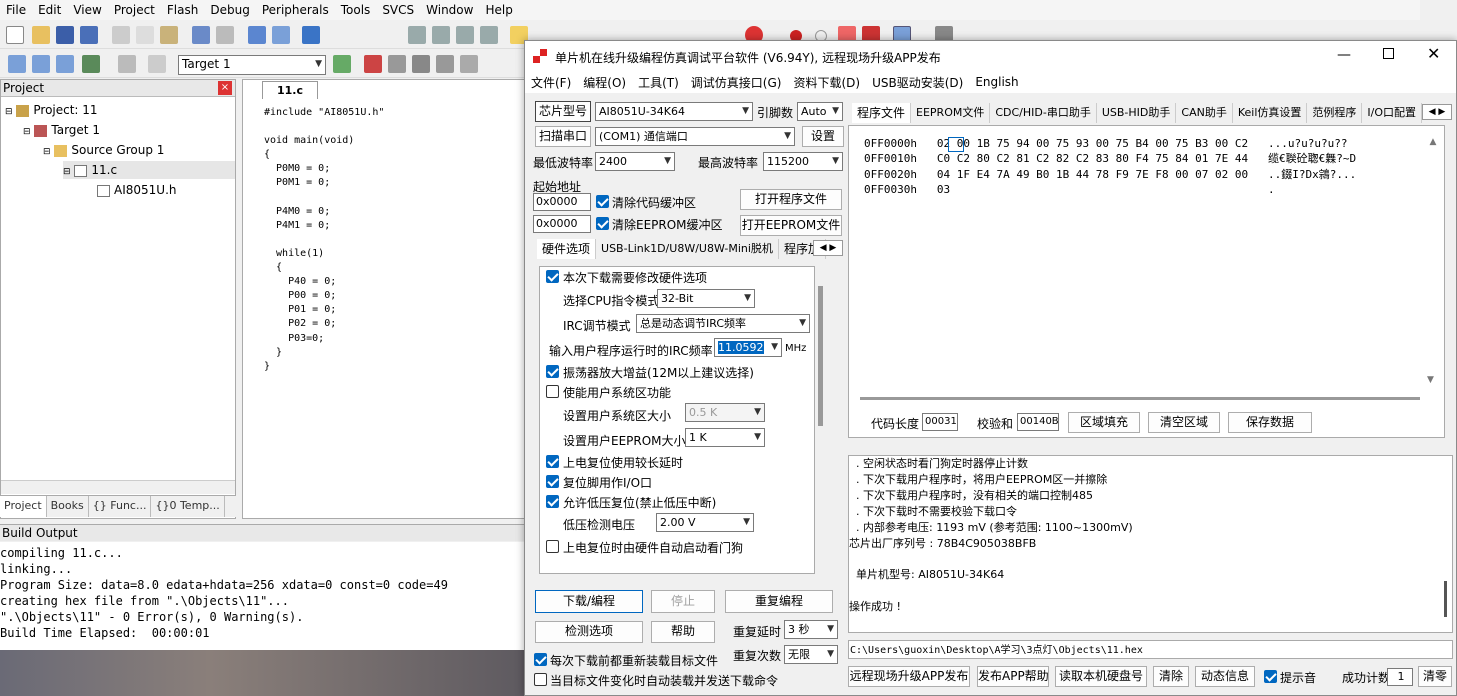 This screenshot has height=696, width=1457. What do you see at coordinates (65, 64) in the screenshot?
I see `rebuild-icon` at bounding box center [65, 64].